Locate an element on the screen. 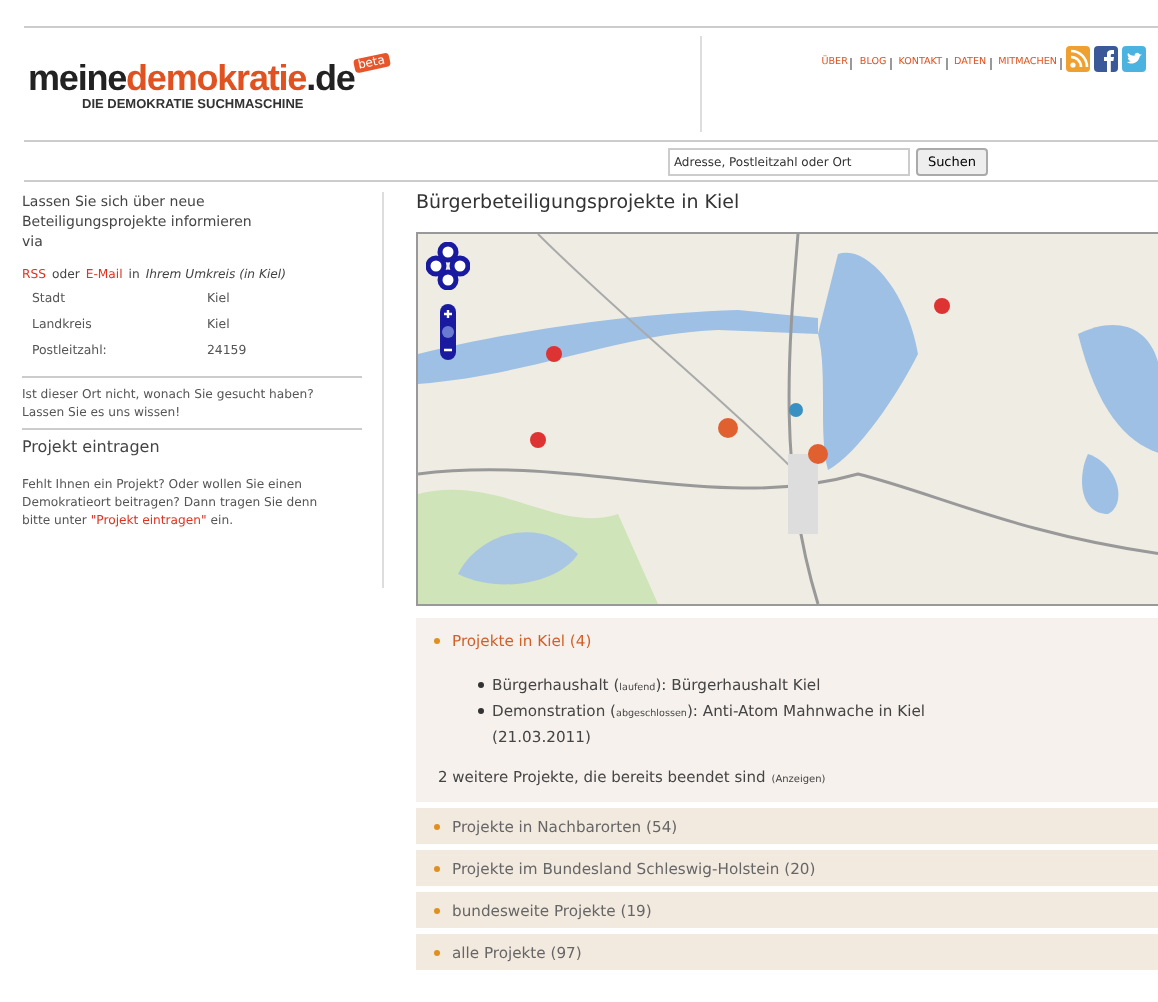 The height and width of the screenshot is (1002, 1158). section-heading: Projekt eintragen is located at coordinates (92, 447).